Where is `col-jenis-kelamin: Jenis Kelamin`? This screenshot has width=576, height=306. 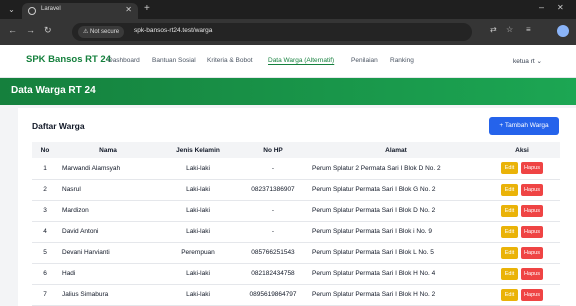
col-jenis-kelamin: Jenis Kelamin is located at coordinates (198, 150).